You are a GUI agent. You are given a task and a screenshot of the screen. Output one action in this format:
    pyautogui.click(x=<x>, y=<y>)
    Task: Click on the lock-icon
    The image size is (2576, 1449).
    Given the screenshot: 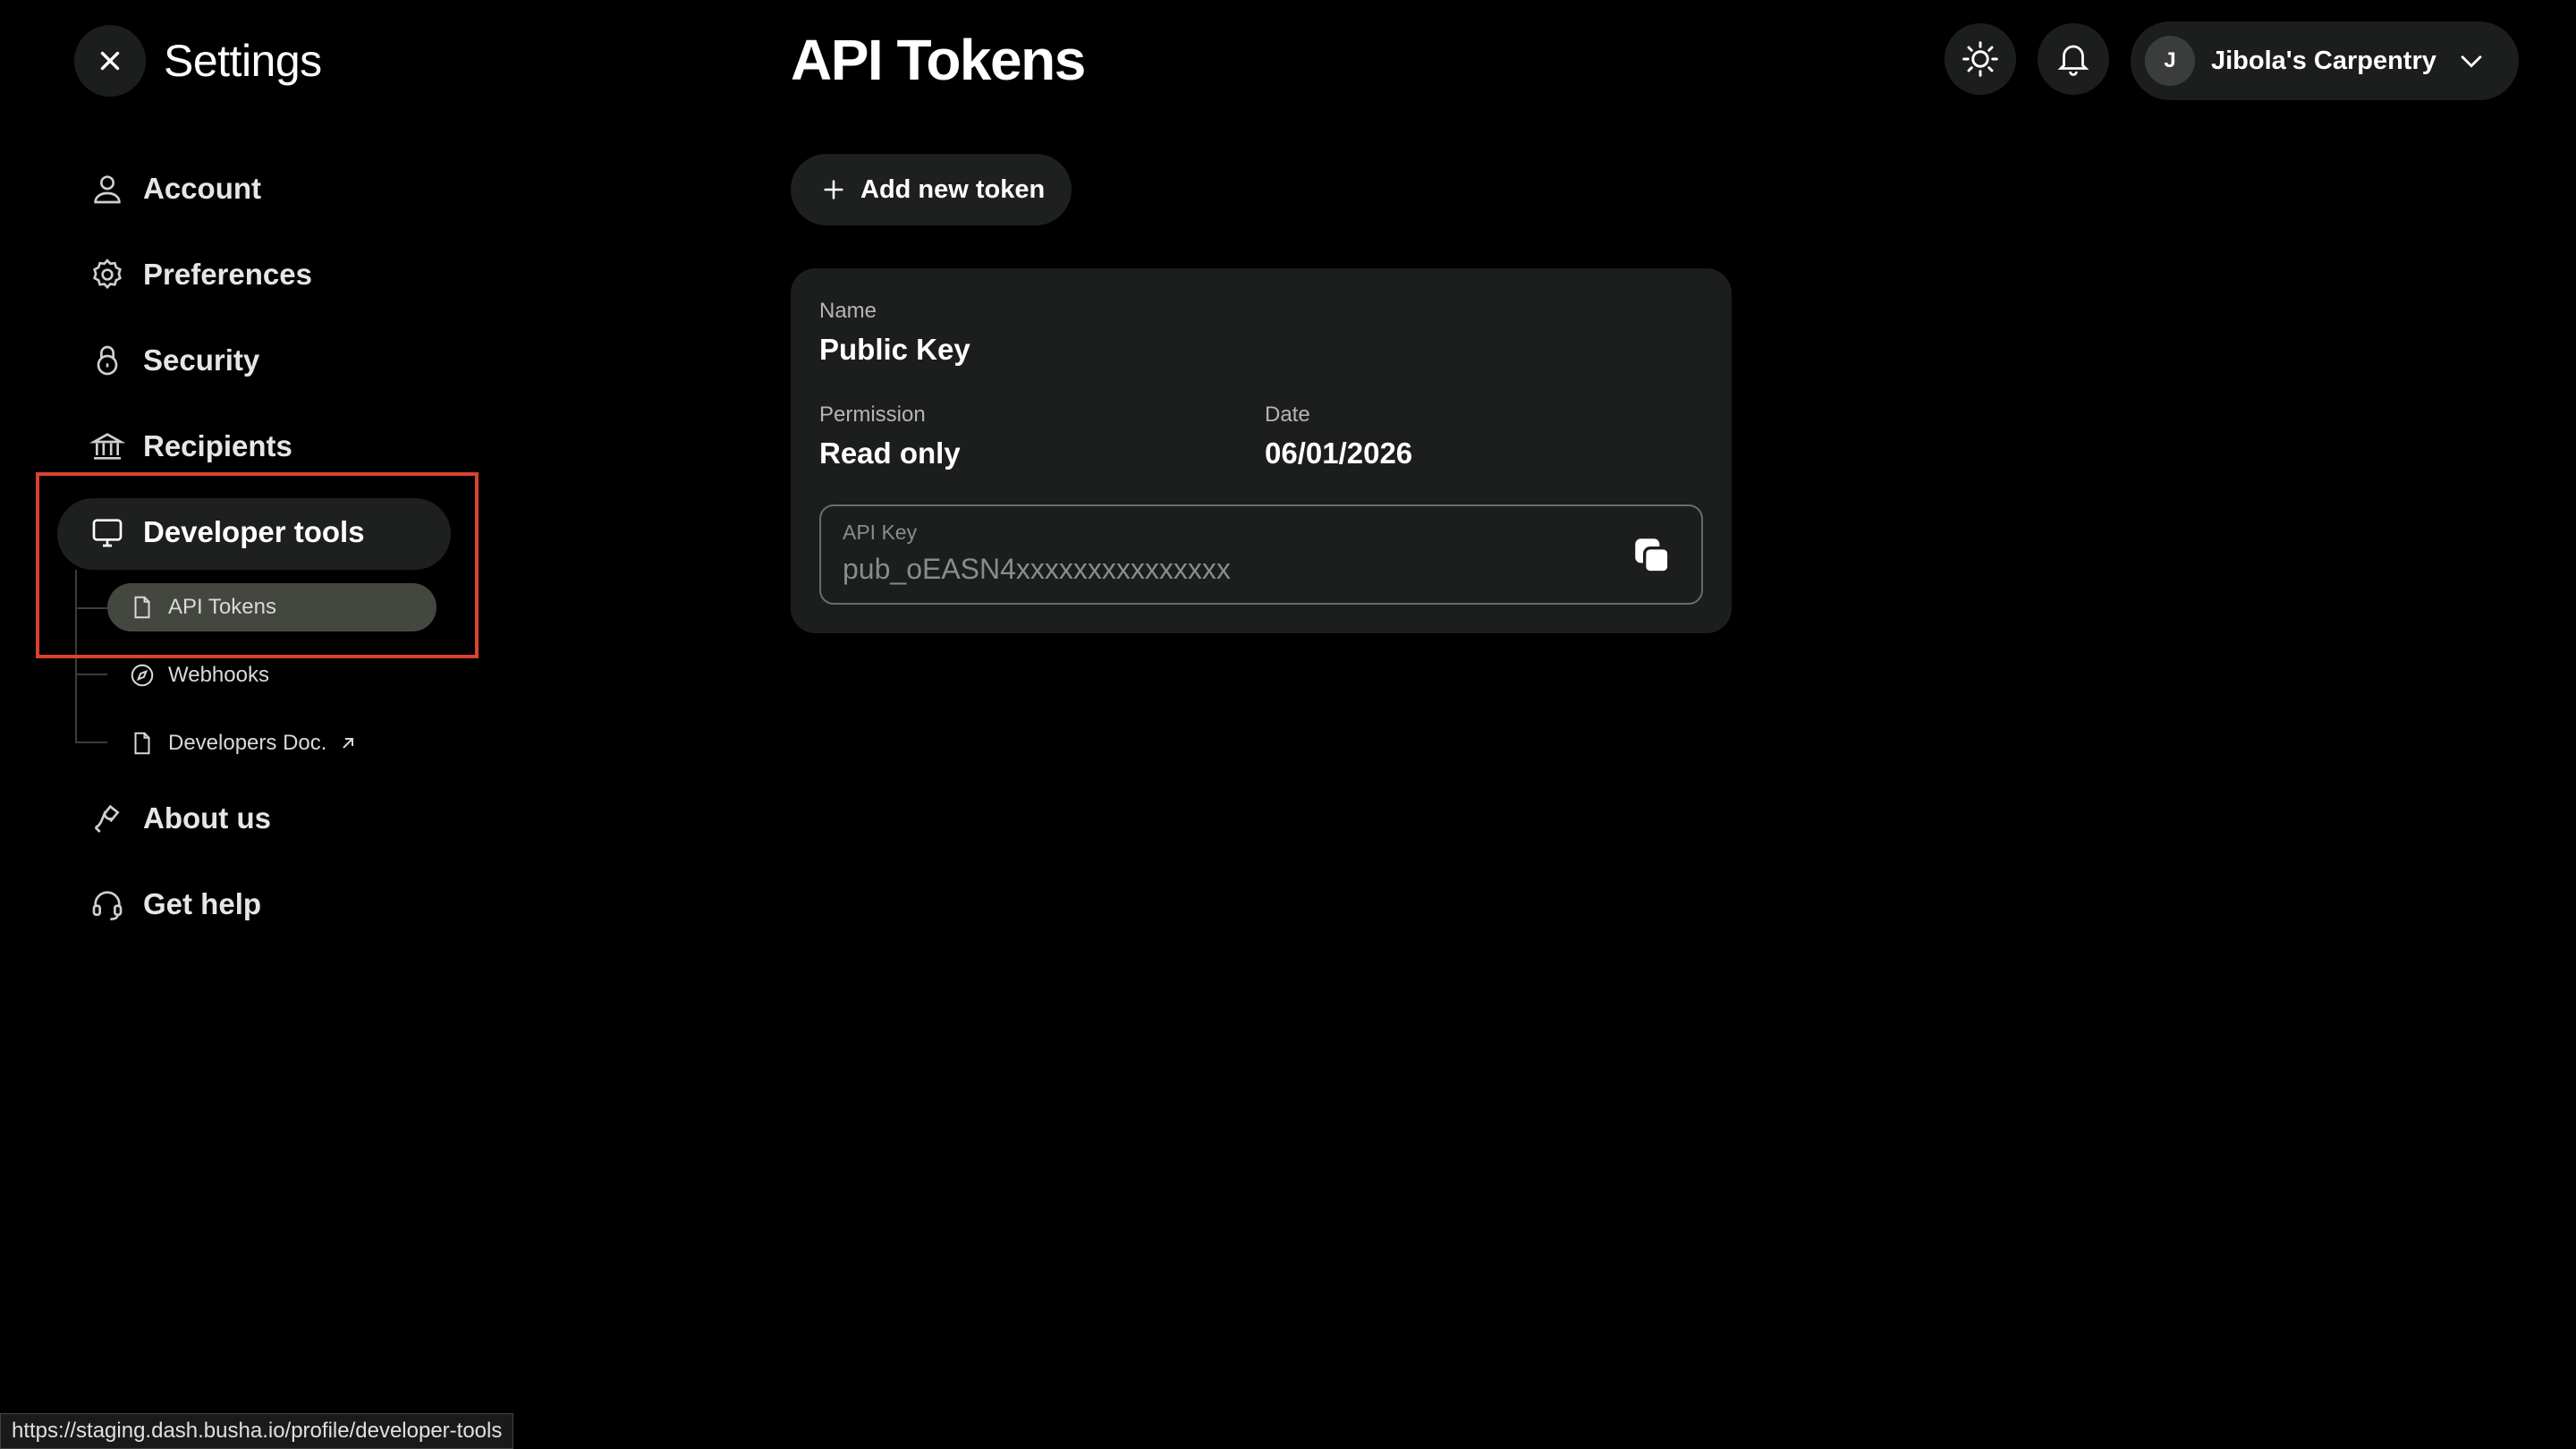 What is the action you would take?
    pyautogui.click(x=107, y=360)
    